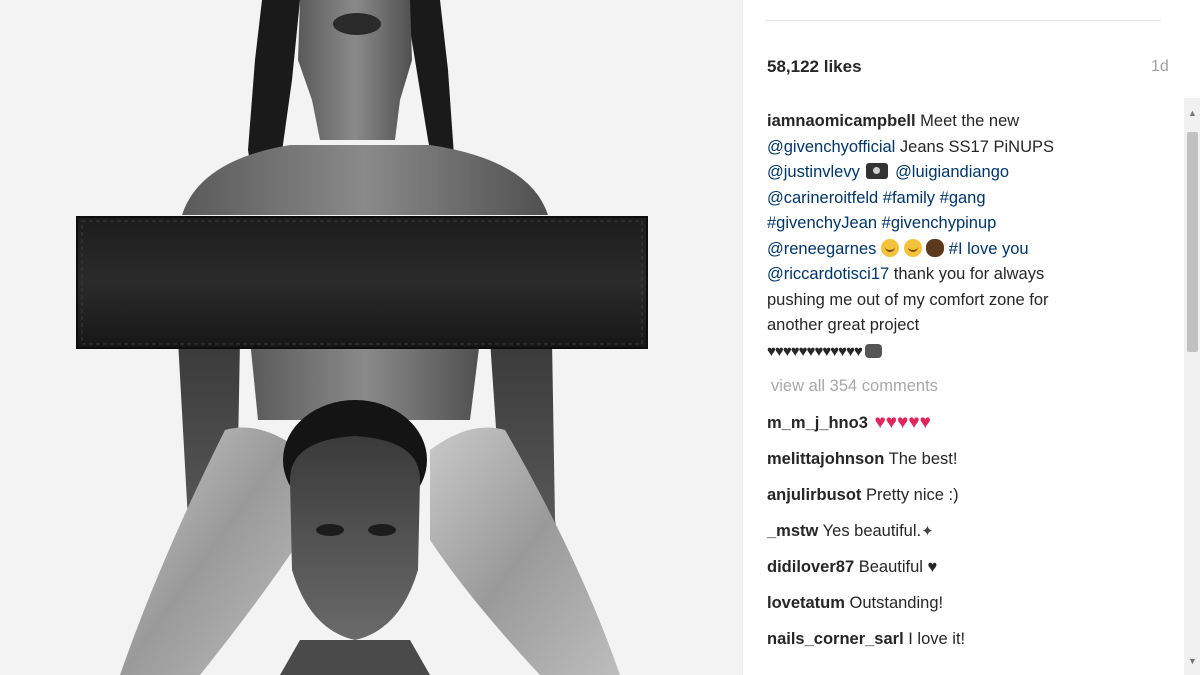 The height and width of the screenshot is (675, 1200). I want to click on comment-text: Beautiful, so click(891, 567).